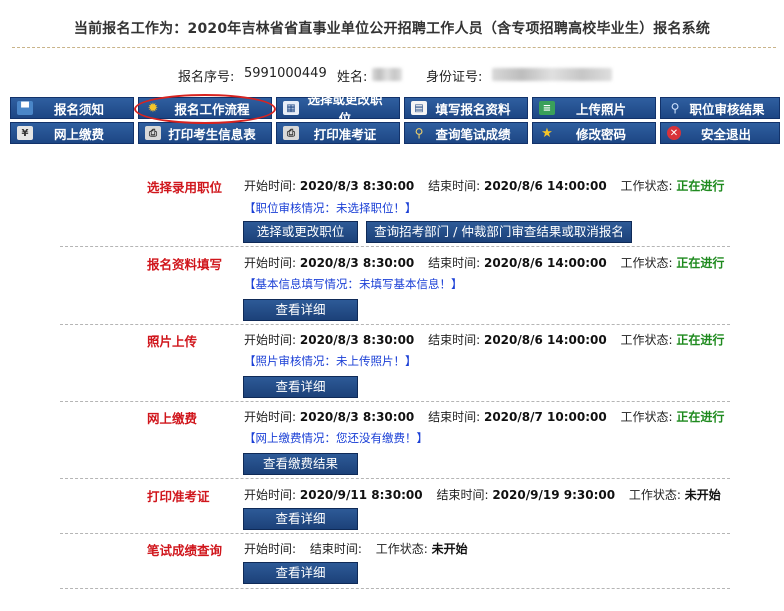 The image size is (784, 611). What do you see at coordinates (674, 133) in the screenshot?
I see `exit-icon: ✕` at bounding box center [674, 133].